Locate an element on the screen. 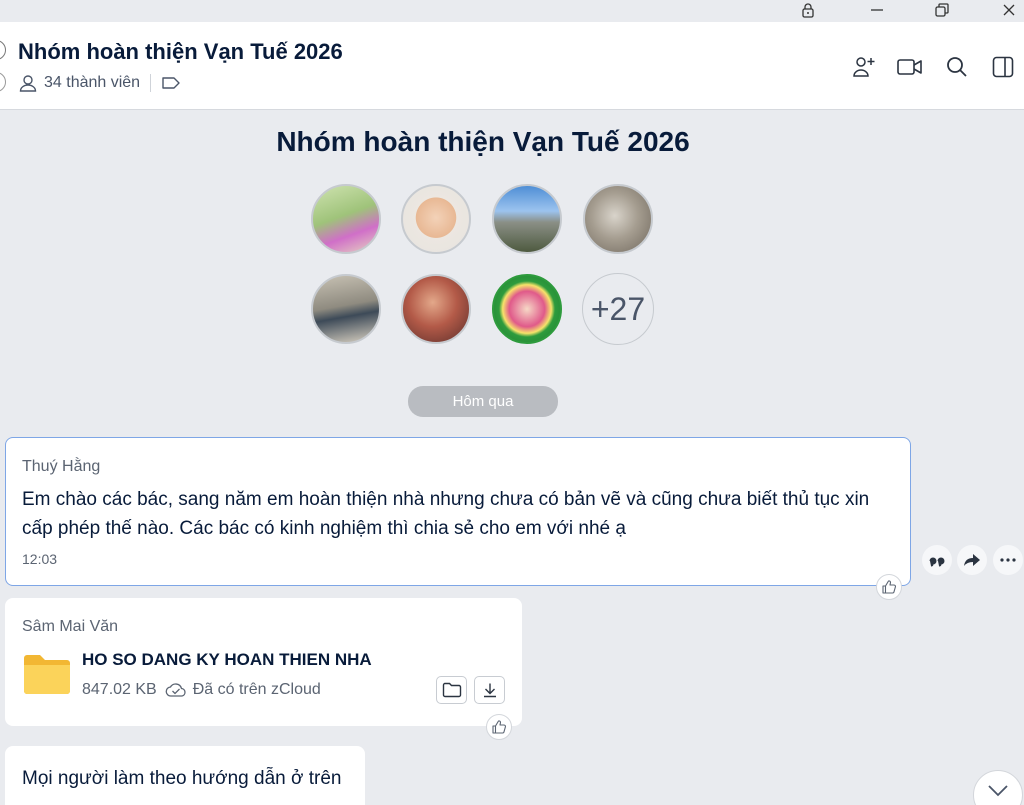 The height and width of the screenshot is (805, 1024). folder-icon is located at coordinates (47, 675).